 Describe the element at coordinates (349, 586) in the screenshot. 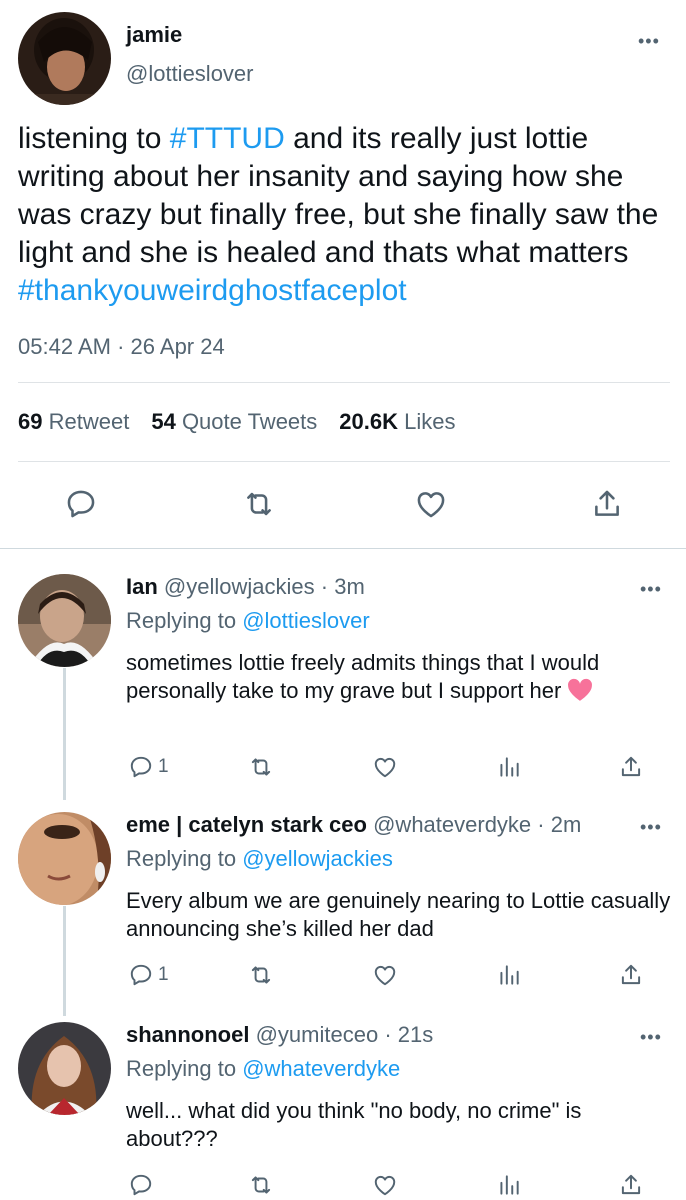

I see `reply-time: 3m` at that location.